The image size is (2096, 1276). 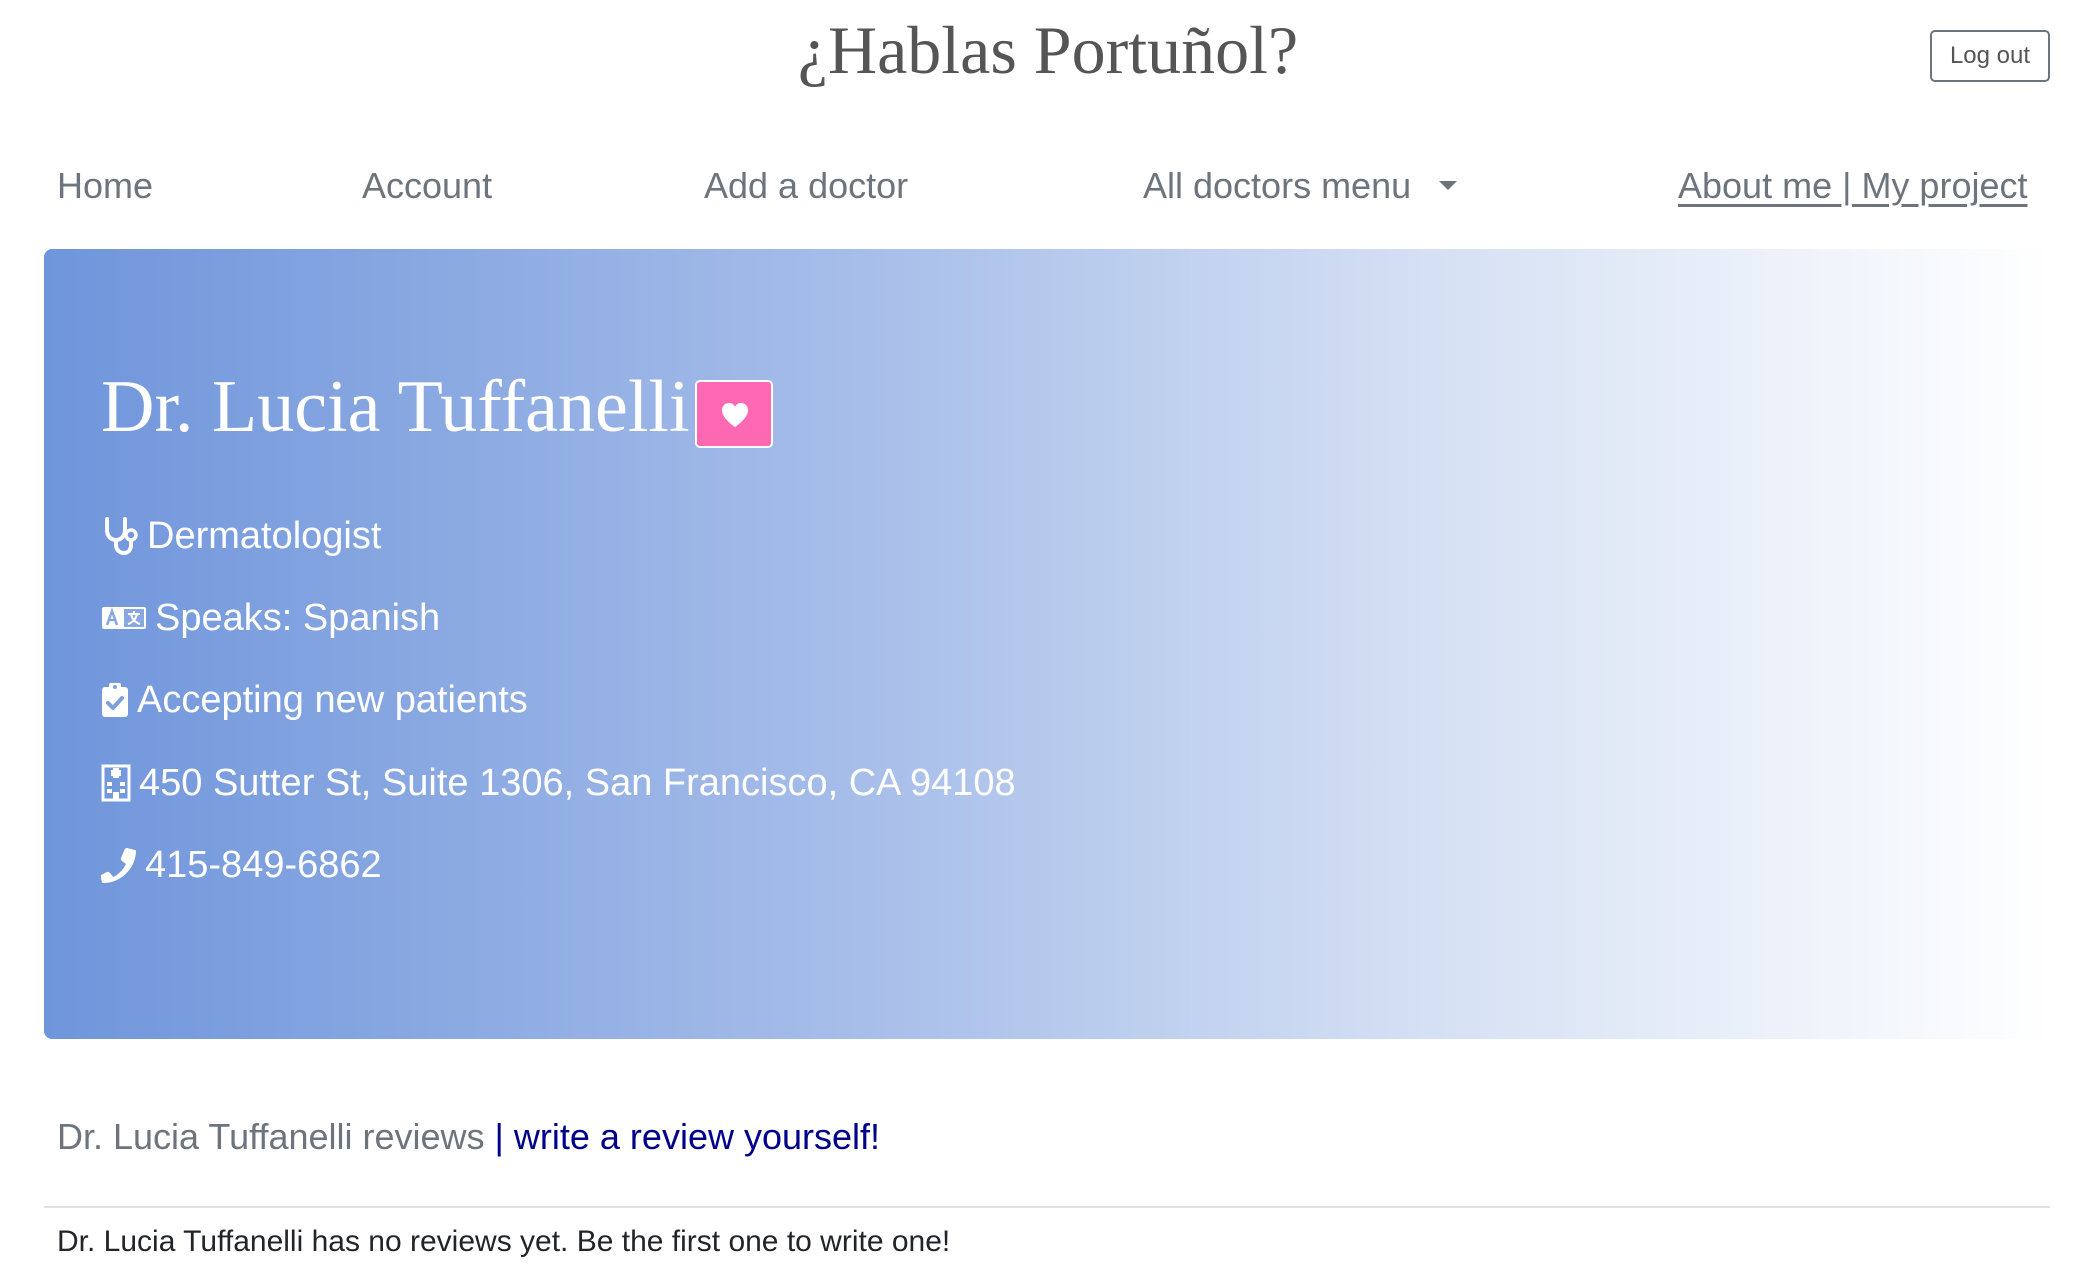 I want to click on status-text: Accepting new patients, so click(x=332, y=700).